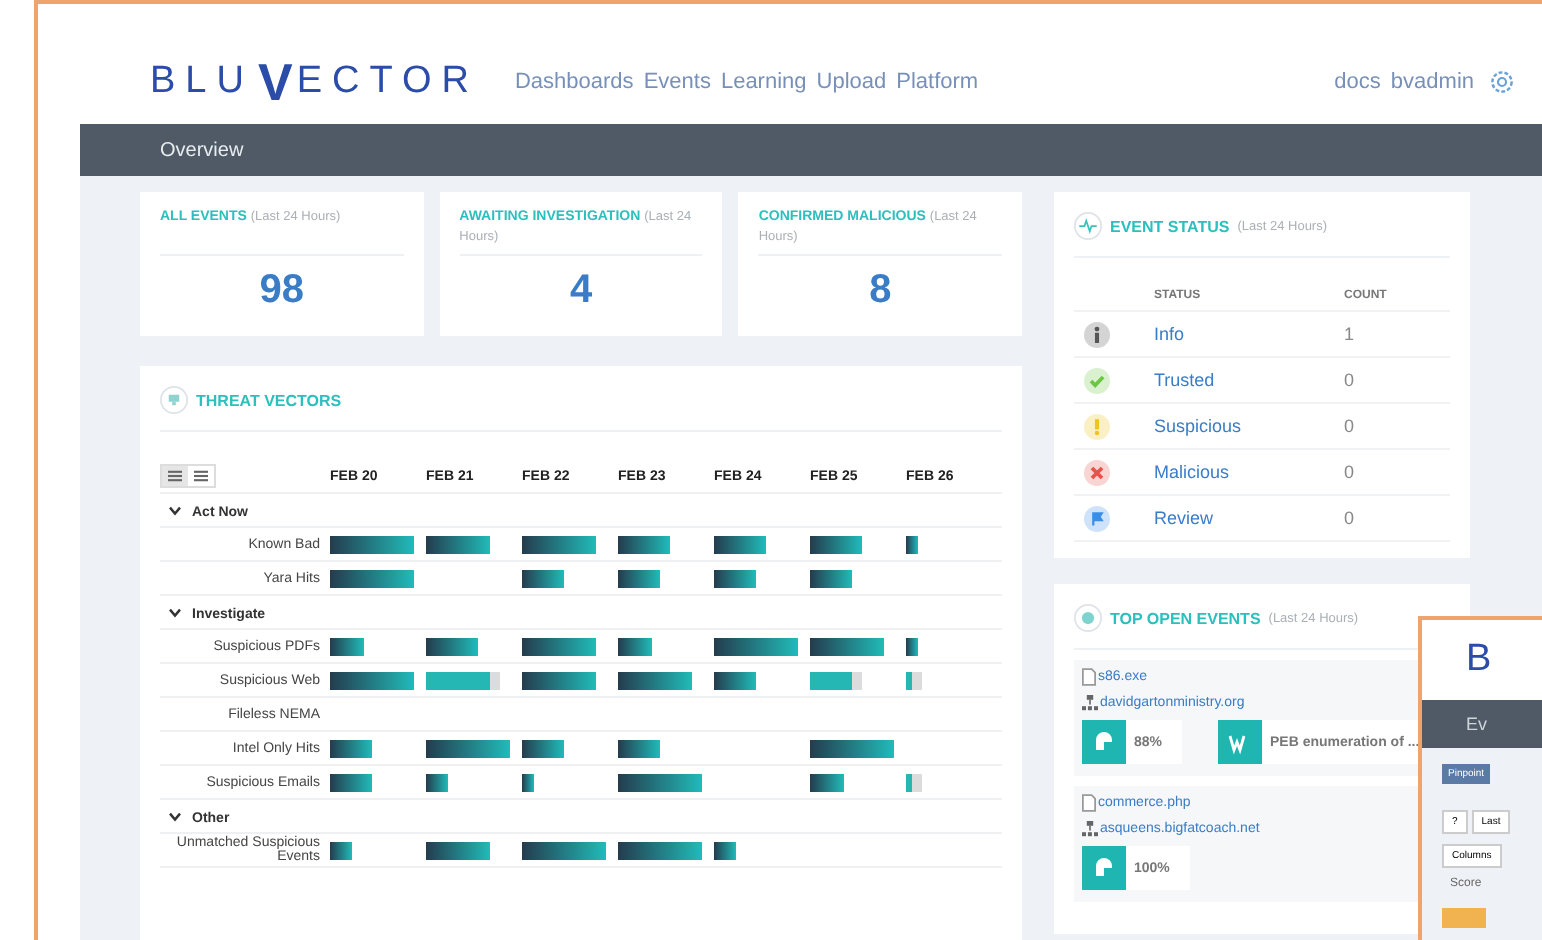 This screenshot has width=1542, height=940. I want to click on nav-link: Platform, so click(937, 82).